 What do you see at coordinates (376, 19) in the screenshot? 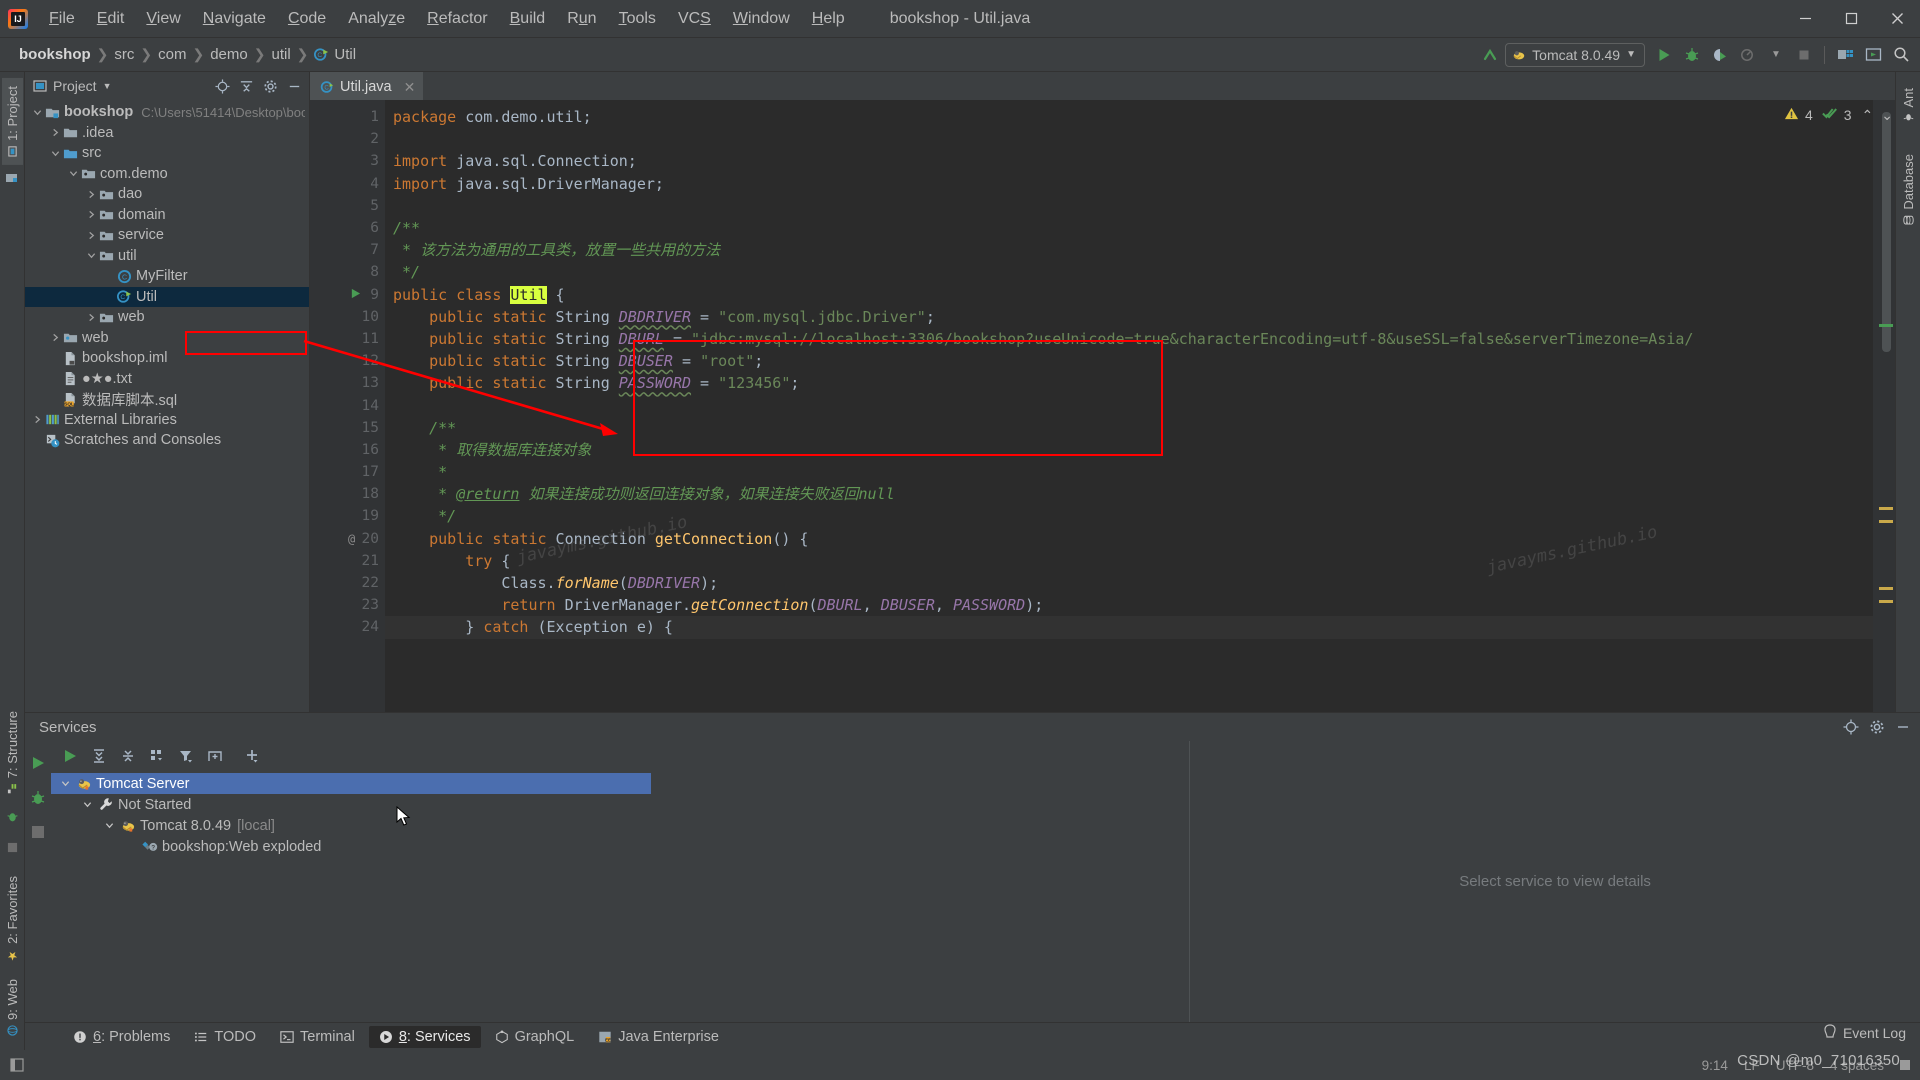
I see `menu-item-analyze: Analyze` at bounding box center [376, 19].